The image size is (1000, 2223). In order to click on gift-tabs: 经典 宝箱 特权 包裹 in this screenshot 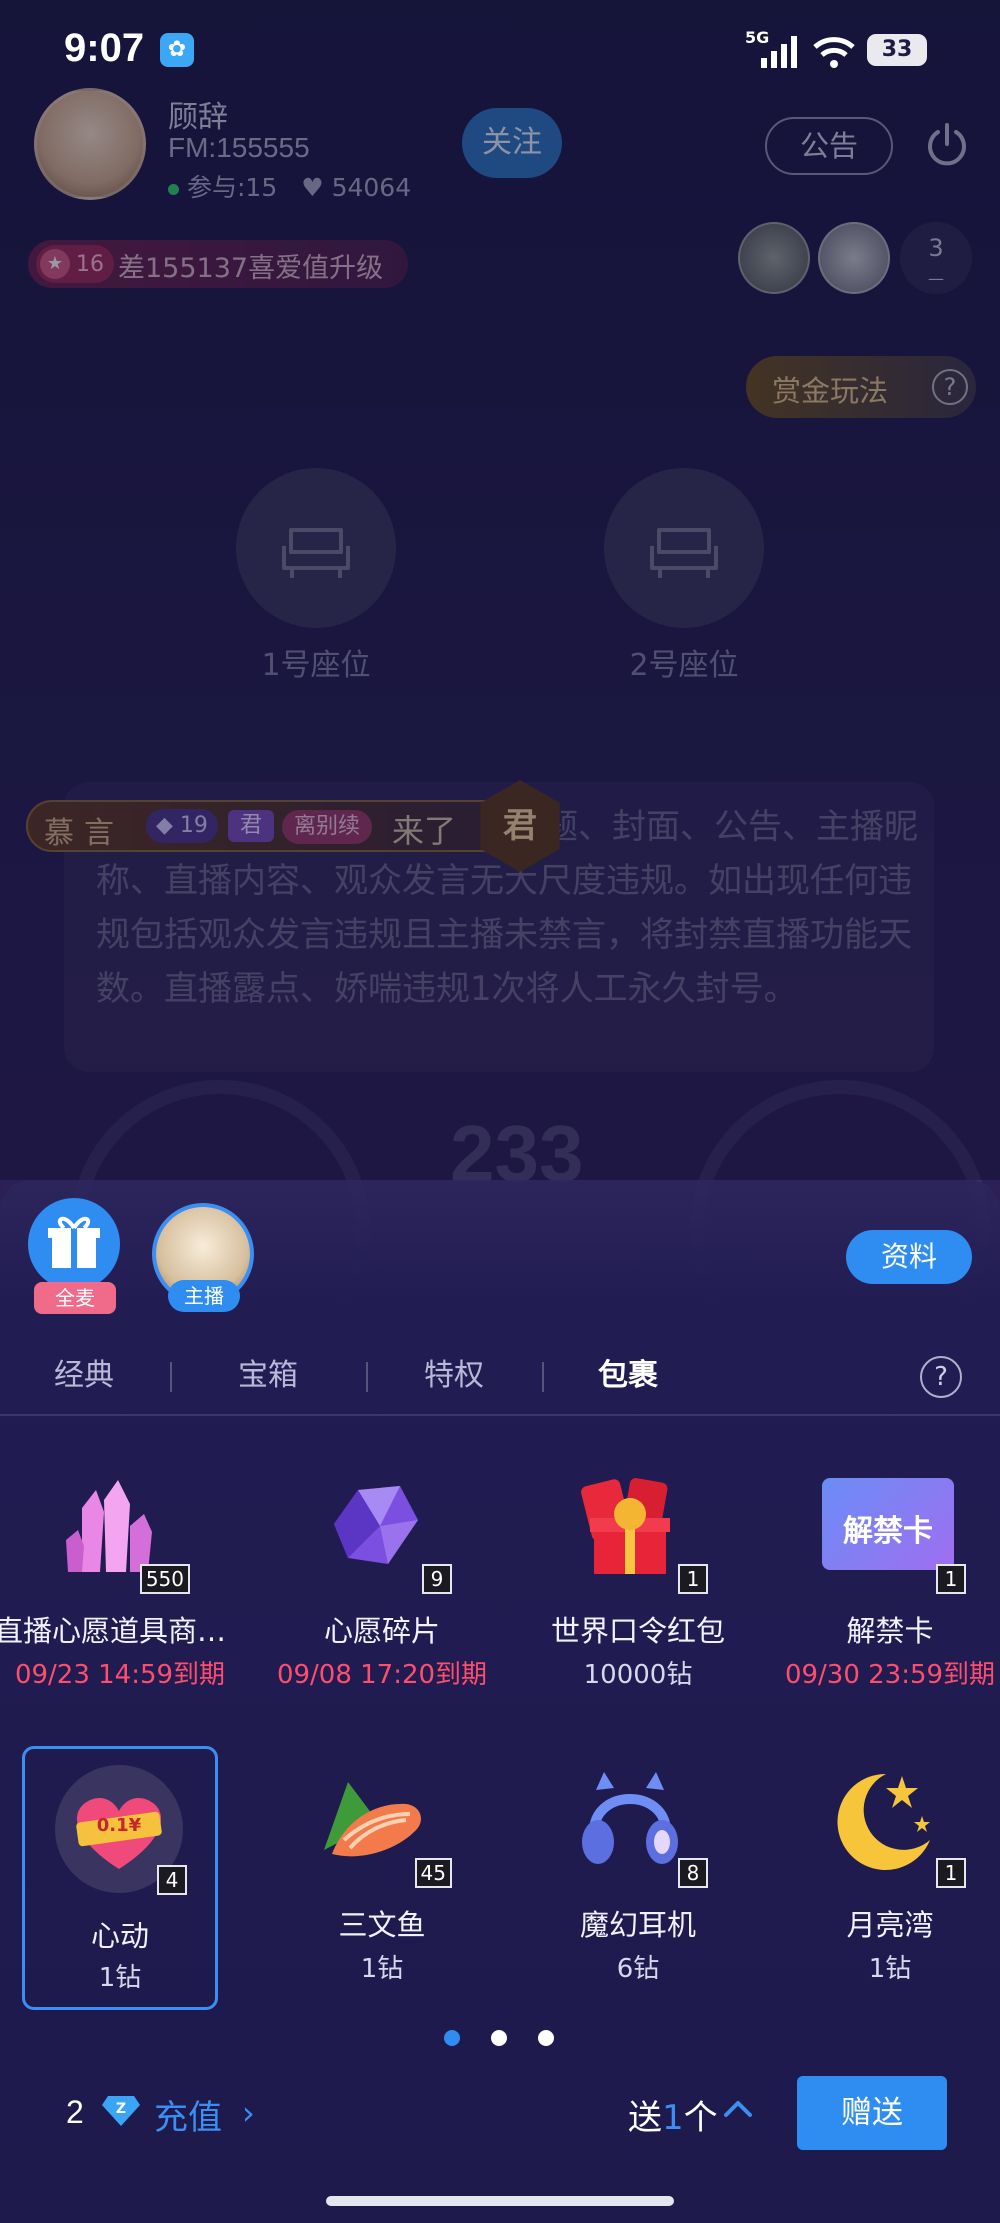, I will do `click(500, 1383)`.